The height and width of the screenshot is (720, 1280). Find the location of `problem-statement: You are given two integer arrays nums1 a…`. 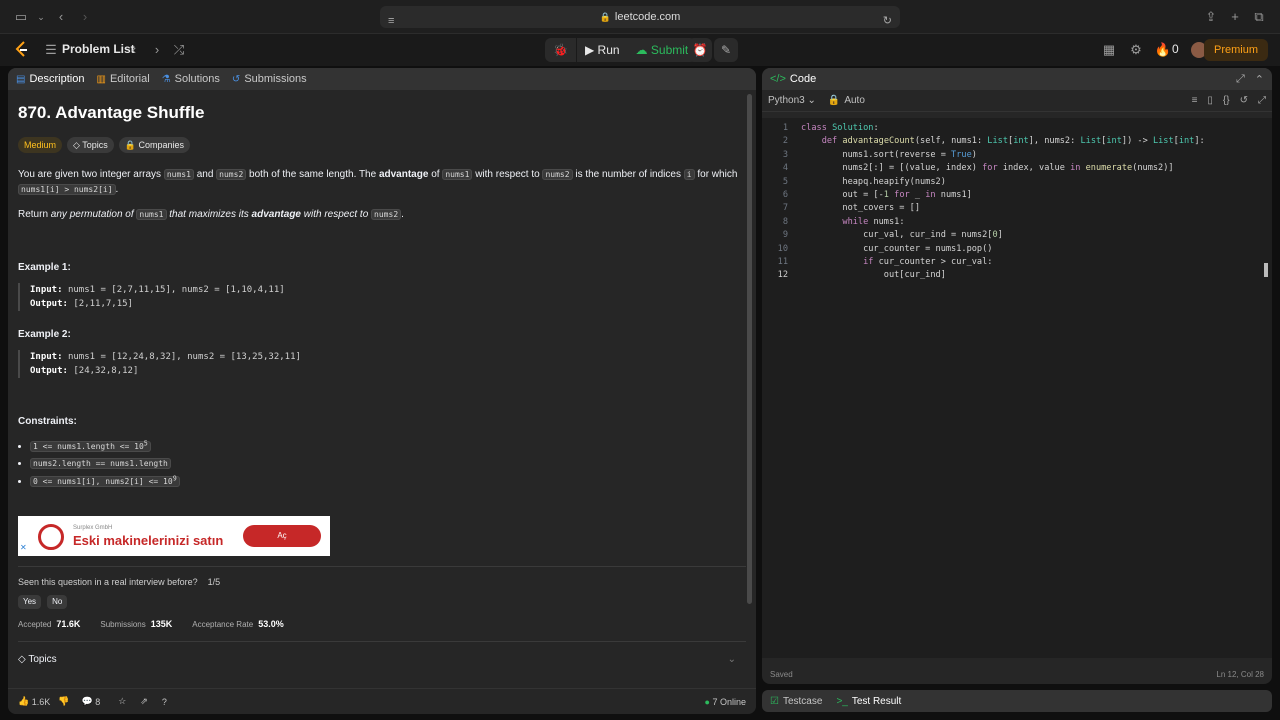

problem-statement: You are given two integer arrays nums1 a… is located at coordinates (378, 182).